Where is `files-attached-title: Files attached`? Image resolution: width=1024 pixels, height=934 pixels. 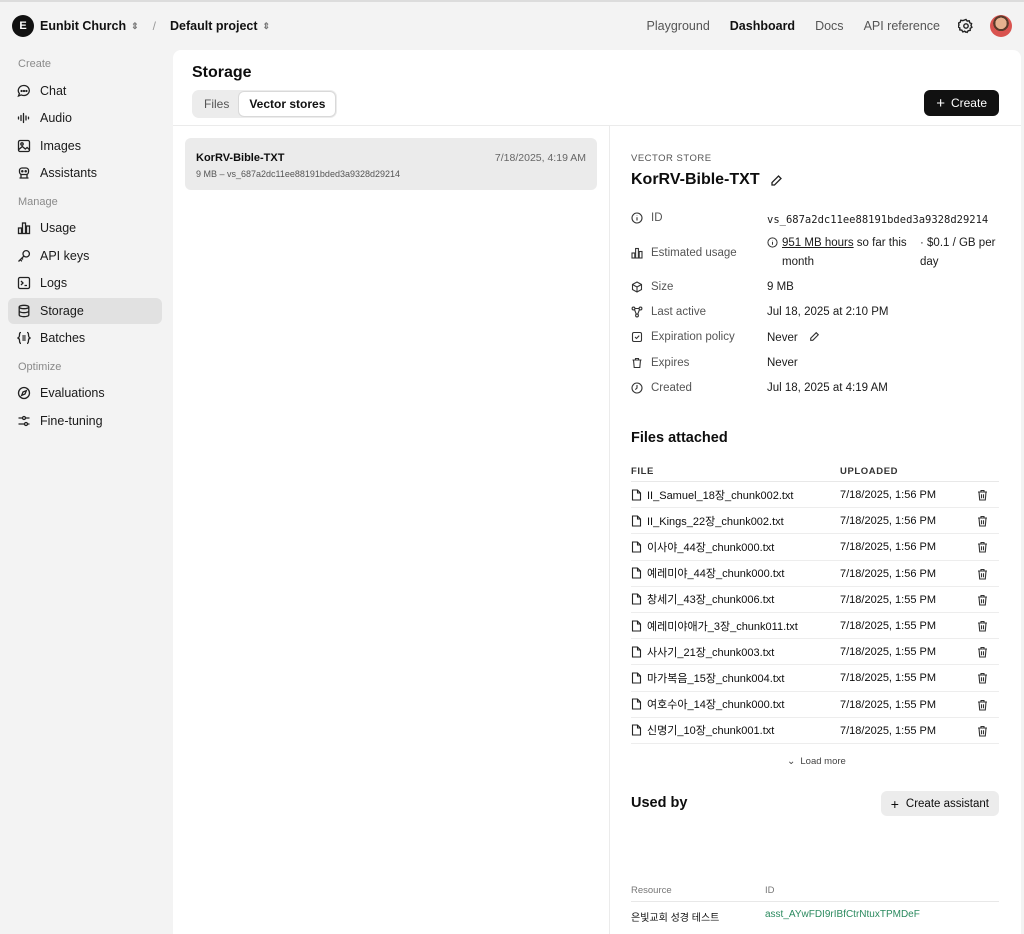
files-attached-title: Files attached is located at coordinates (679, 438).